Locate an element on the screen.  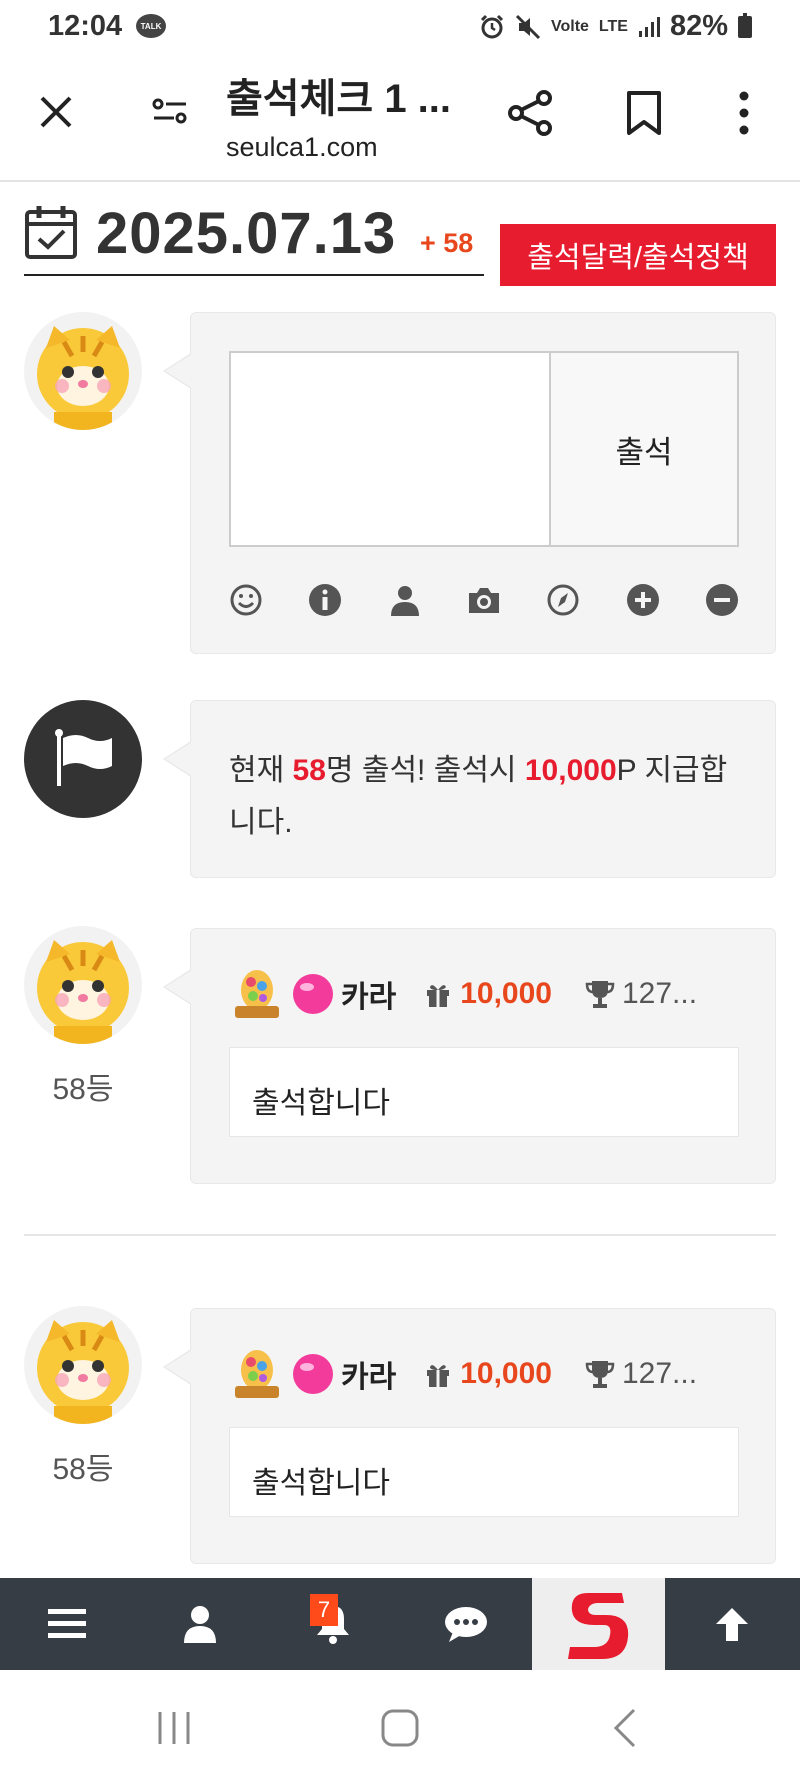
mute-icon is located at coordinates (528, 26).